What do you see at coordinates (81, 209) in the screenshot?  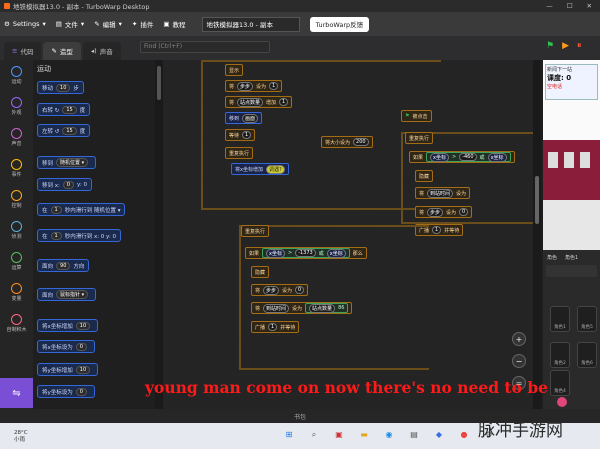 I see `palette-block: 在 1 秒内滑行到 随机位置 ▾` at bounding box center [81, 209].